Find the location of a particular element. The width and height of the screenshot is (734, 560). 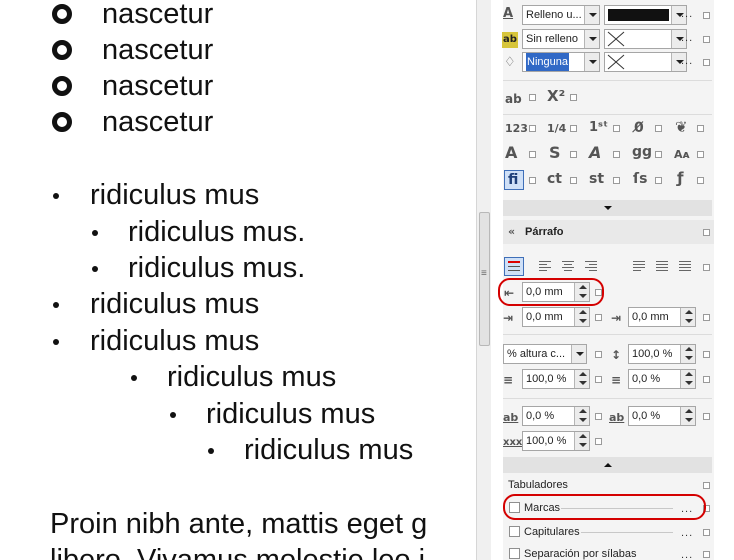

collapse-icon: « is located at coordinates (512, 231).